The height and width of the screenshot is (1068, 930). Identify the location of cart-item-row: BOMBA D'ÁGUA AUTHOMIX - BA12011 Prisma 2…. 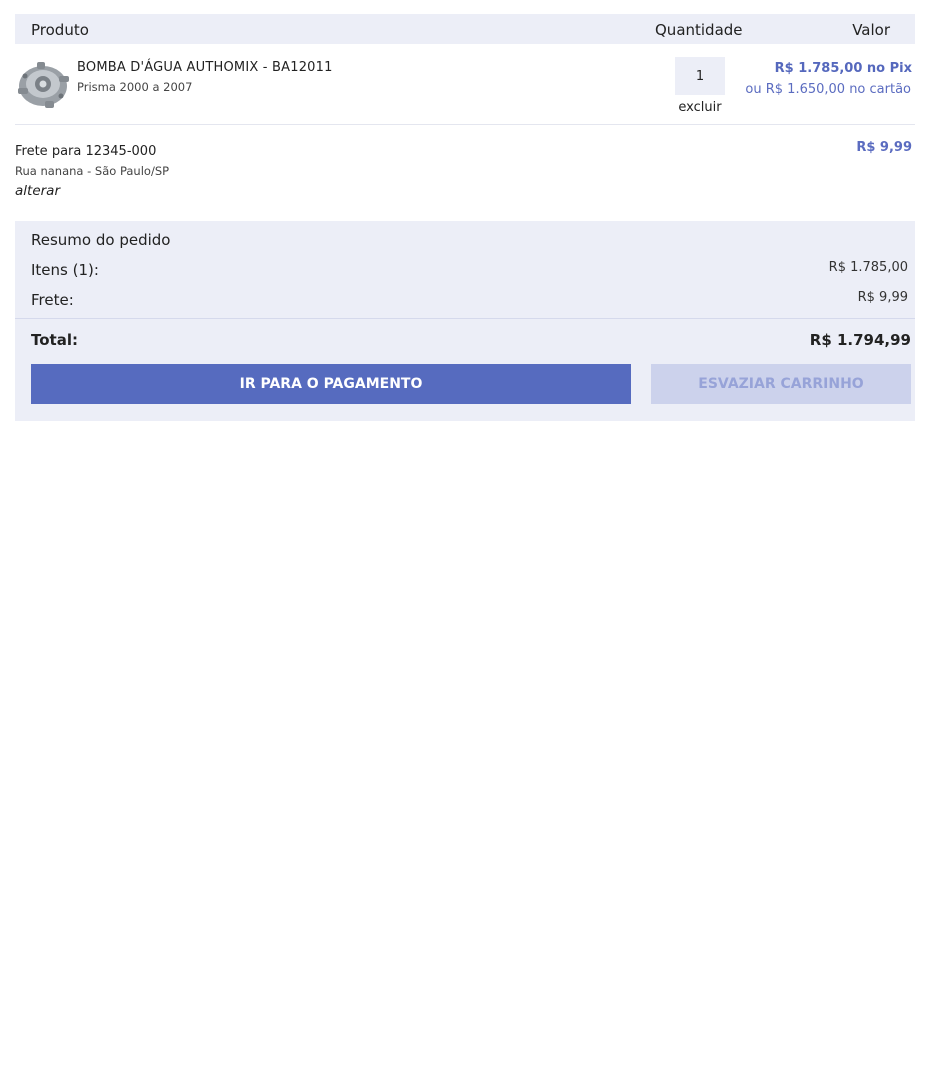
(465, 84).